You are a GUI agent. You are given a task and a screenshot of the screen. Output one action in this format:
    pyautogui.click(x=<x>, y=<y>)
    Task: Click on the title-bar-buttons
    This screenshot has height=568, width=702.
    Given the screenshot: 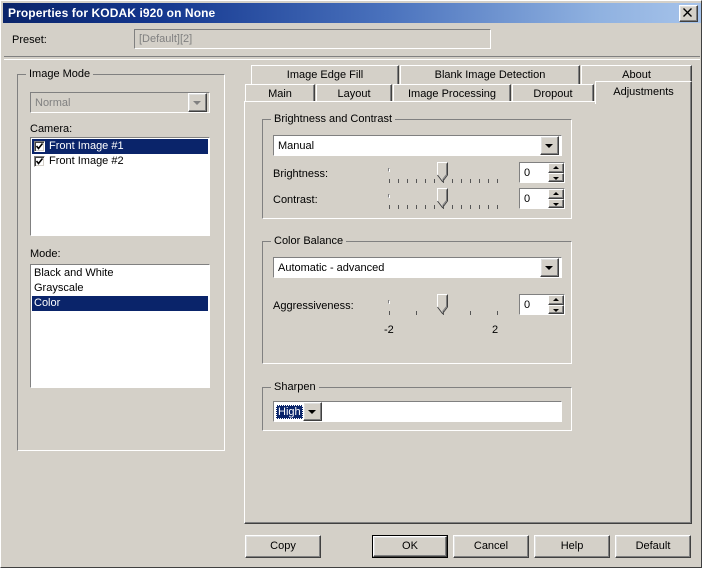 What is the action you would take?
    pyautogui.click(x=688, y=13)
    